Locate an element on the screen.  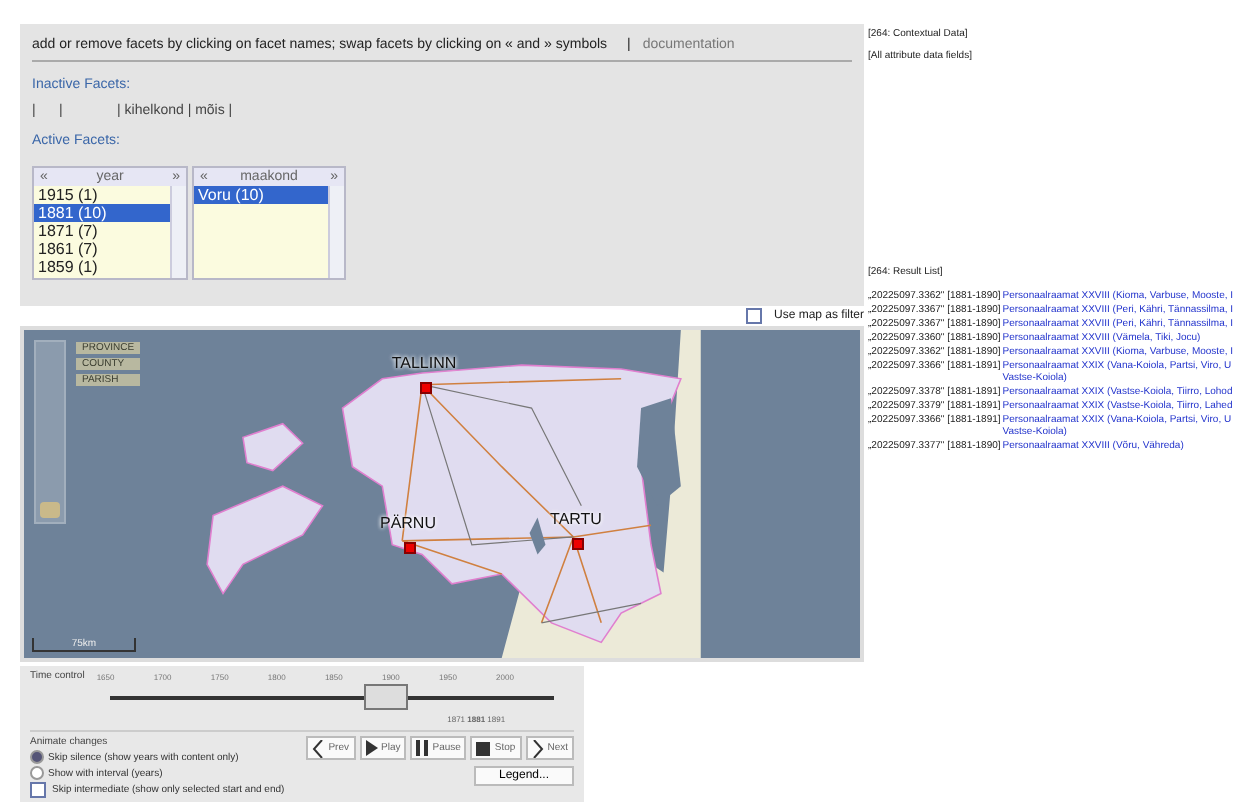
facet-item: 1871 (7) is located at coordinates (102, 231).